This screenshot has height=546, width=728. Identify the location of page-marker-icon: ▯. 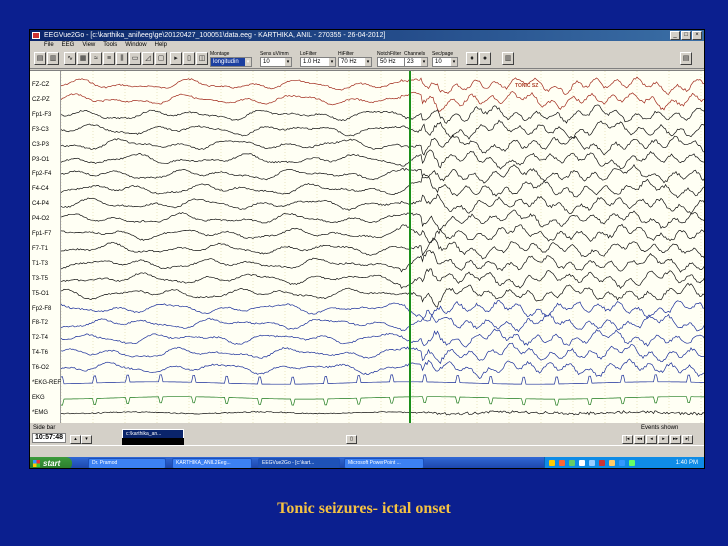
(351, 439).